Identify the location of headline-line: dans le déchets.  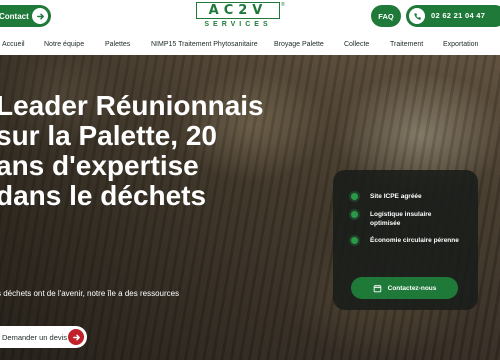
(103, 195).